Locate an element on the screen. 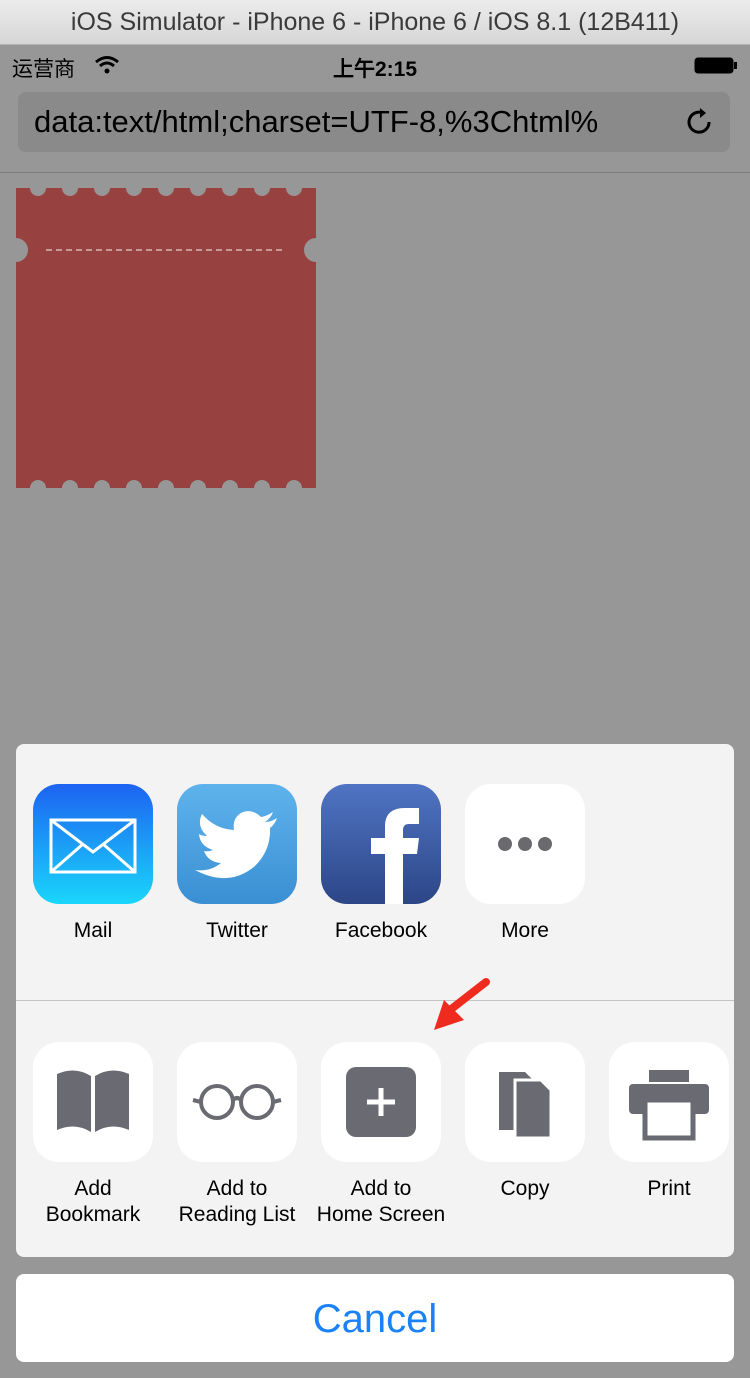 This screenshot has width=750, height=1378. mail-icon is located at coordinates (93, 844).